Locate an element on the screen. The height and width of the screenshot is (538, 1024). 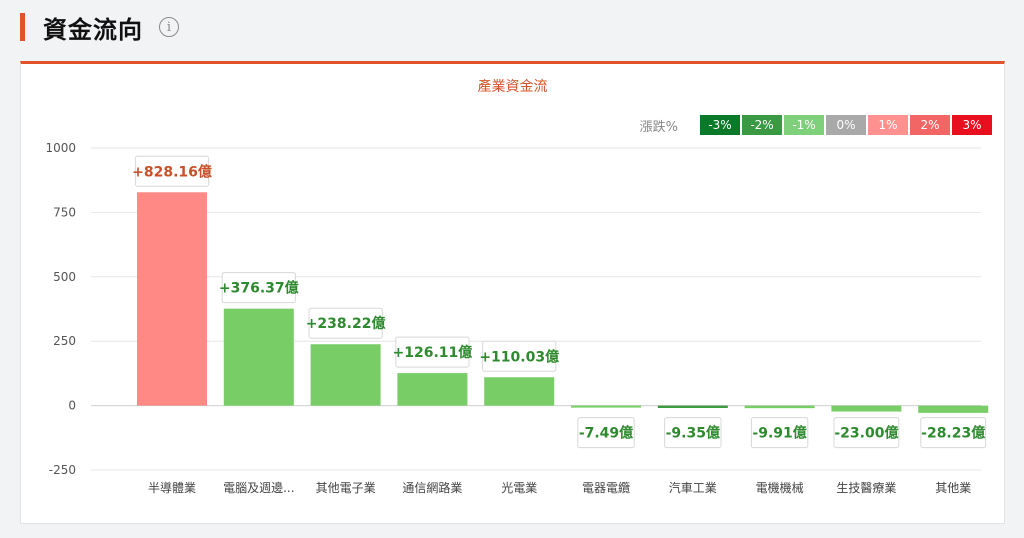
x-tick-label: 電機機械 is located at coordinates (780, 487).